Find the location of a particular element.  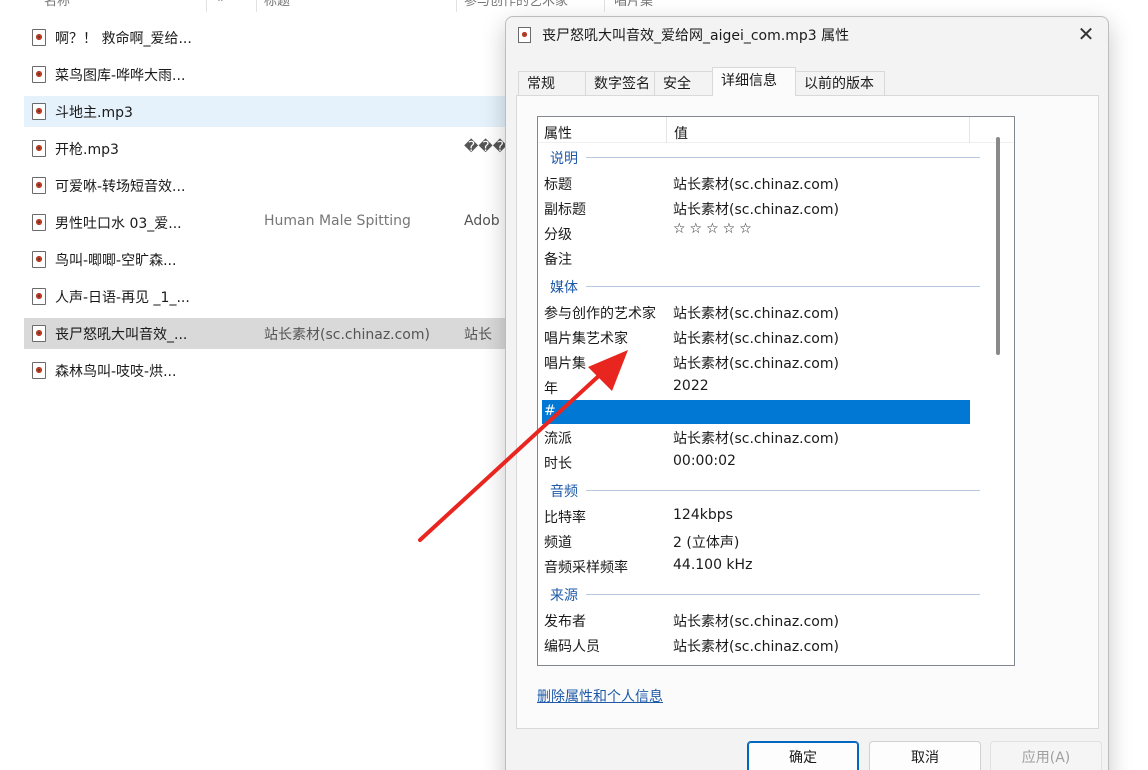

property-row-album-artist: 唱片集艺术家 站长素材(sc.chinaz.com) is located at coordinates (756, 337).